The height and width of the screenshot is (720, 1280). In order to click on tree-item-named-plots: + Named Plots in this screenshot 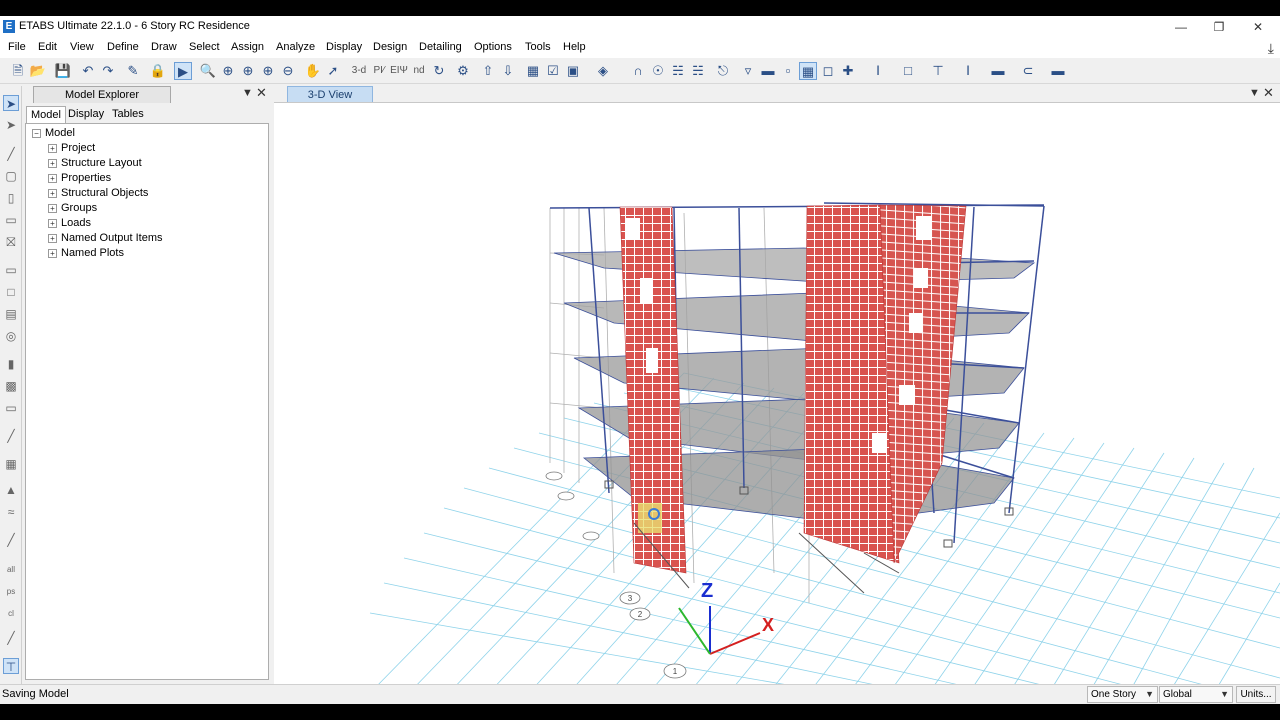, I will do `click(86, 253)`.